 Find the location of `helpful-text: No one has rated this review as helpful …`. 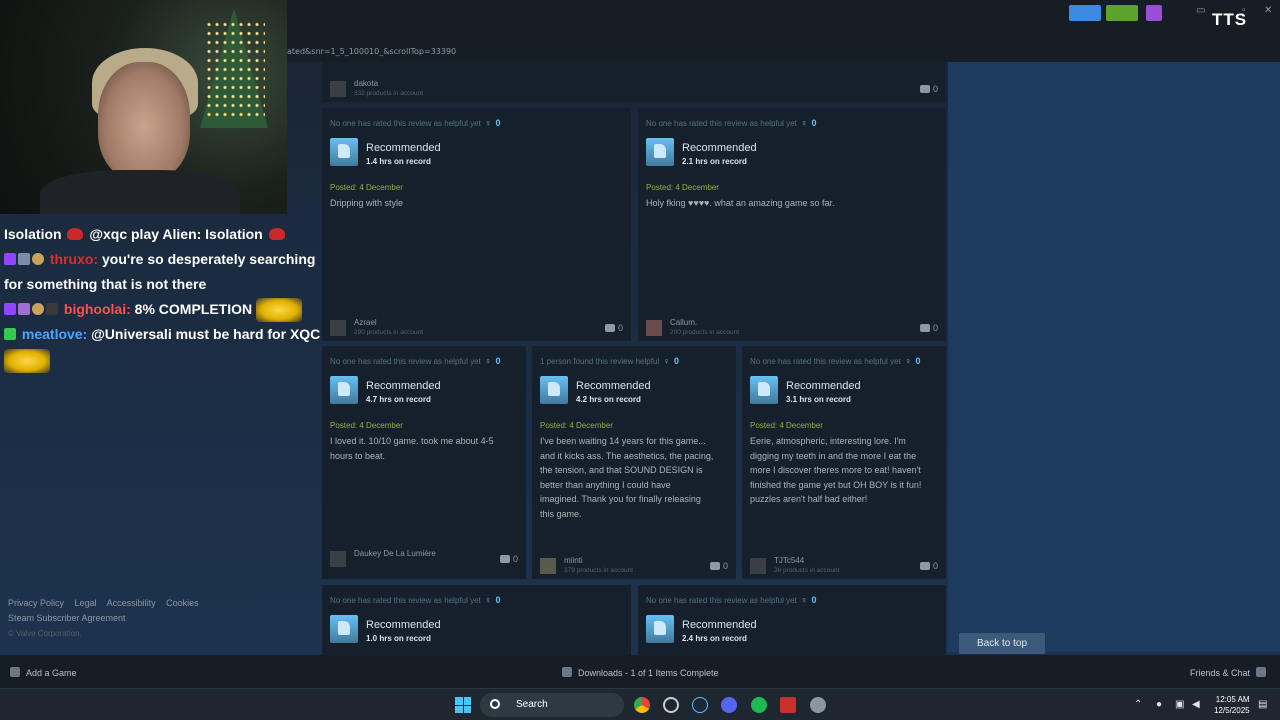

helpful-text: No one has rated this review as helpful … is located at coordinates (721, 600).